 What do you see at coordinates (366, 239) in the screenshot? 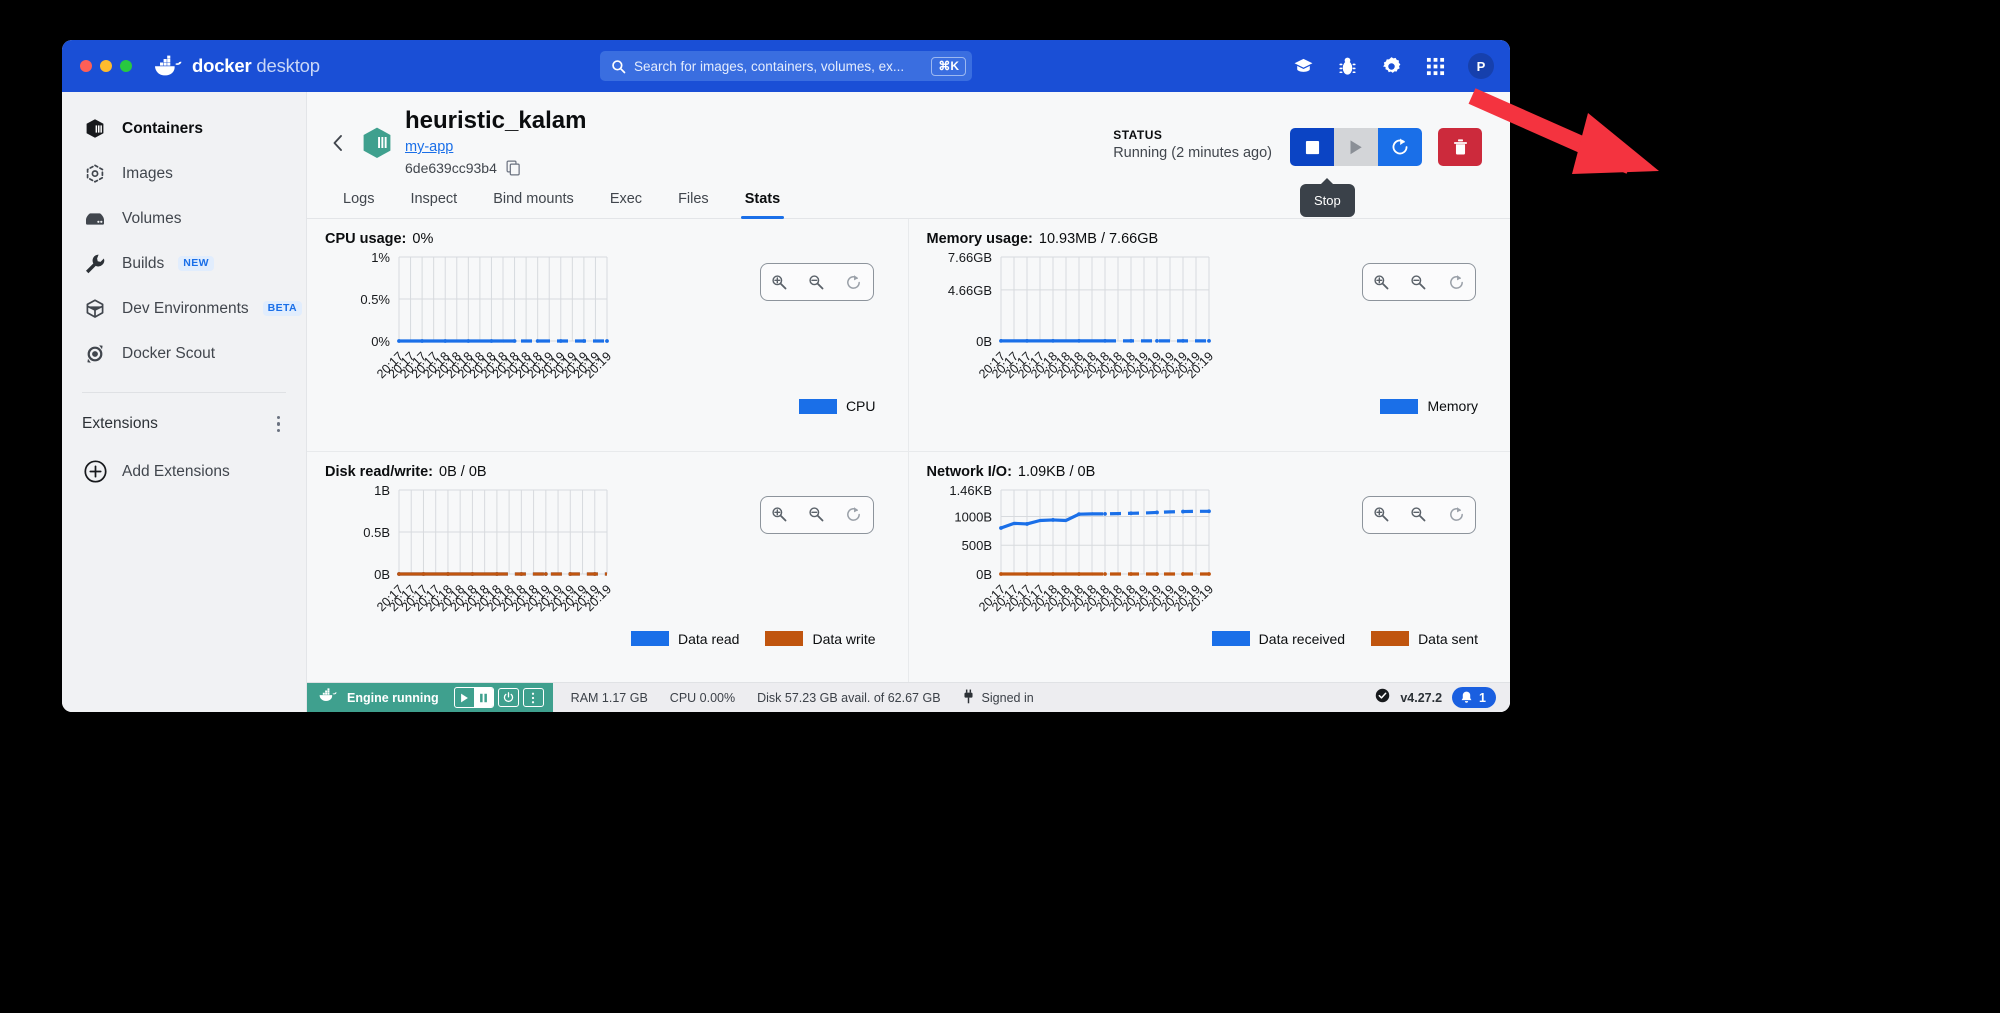
I see `cpu-chart-label: CPU usage:` at bounding box center [366, 239].